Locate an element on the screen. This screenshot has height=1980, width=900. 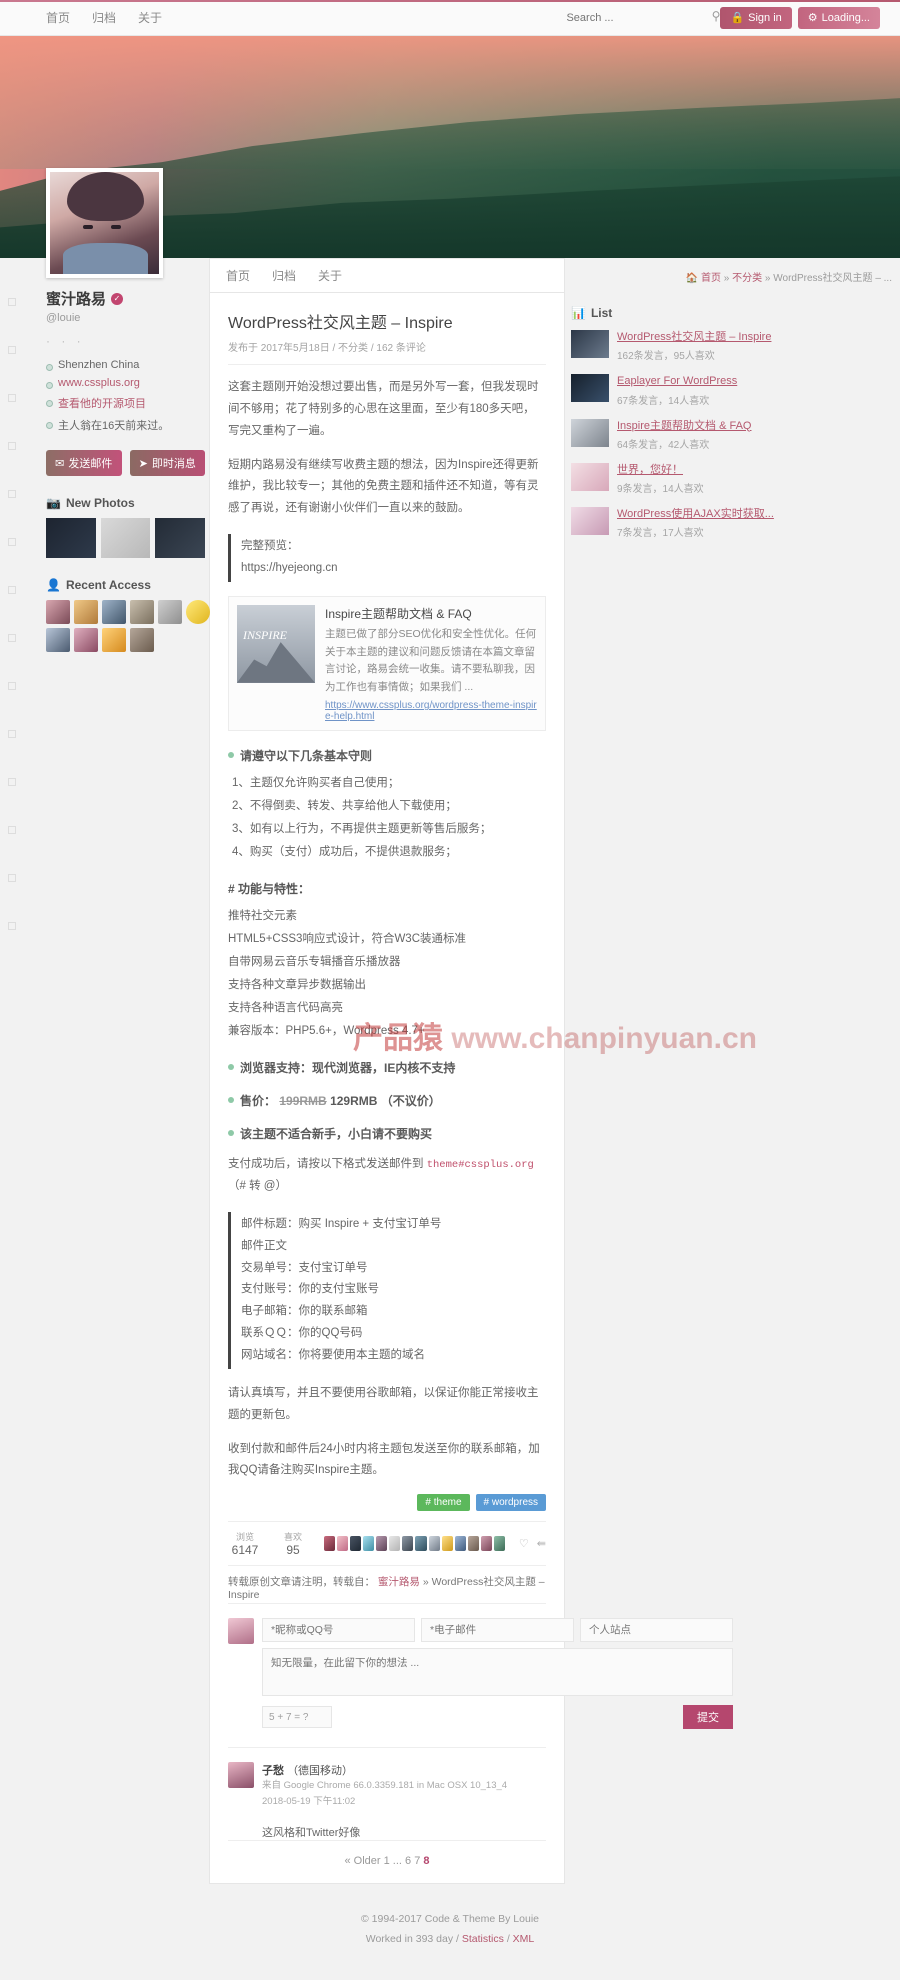
list-item-title: Eaplayer For WordPress is located at coordinates (709, 381).